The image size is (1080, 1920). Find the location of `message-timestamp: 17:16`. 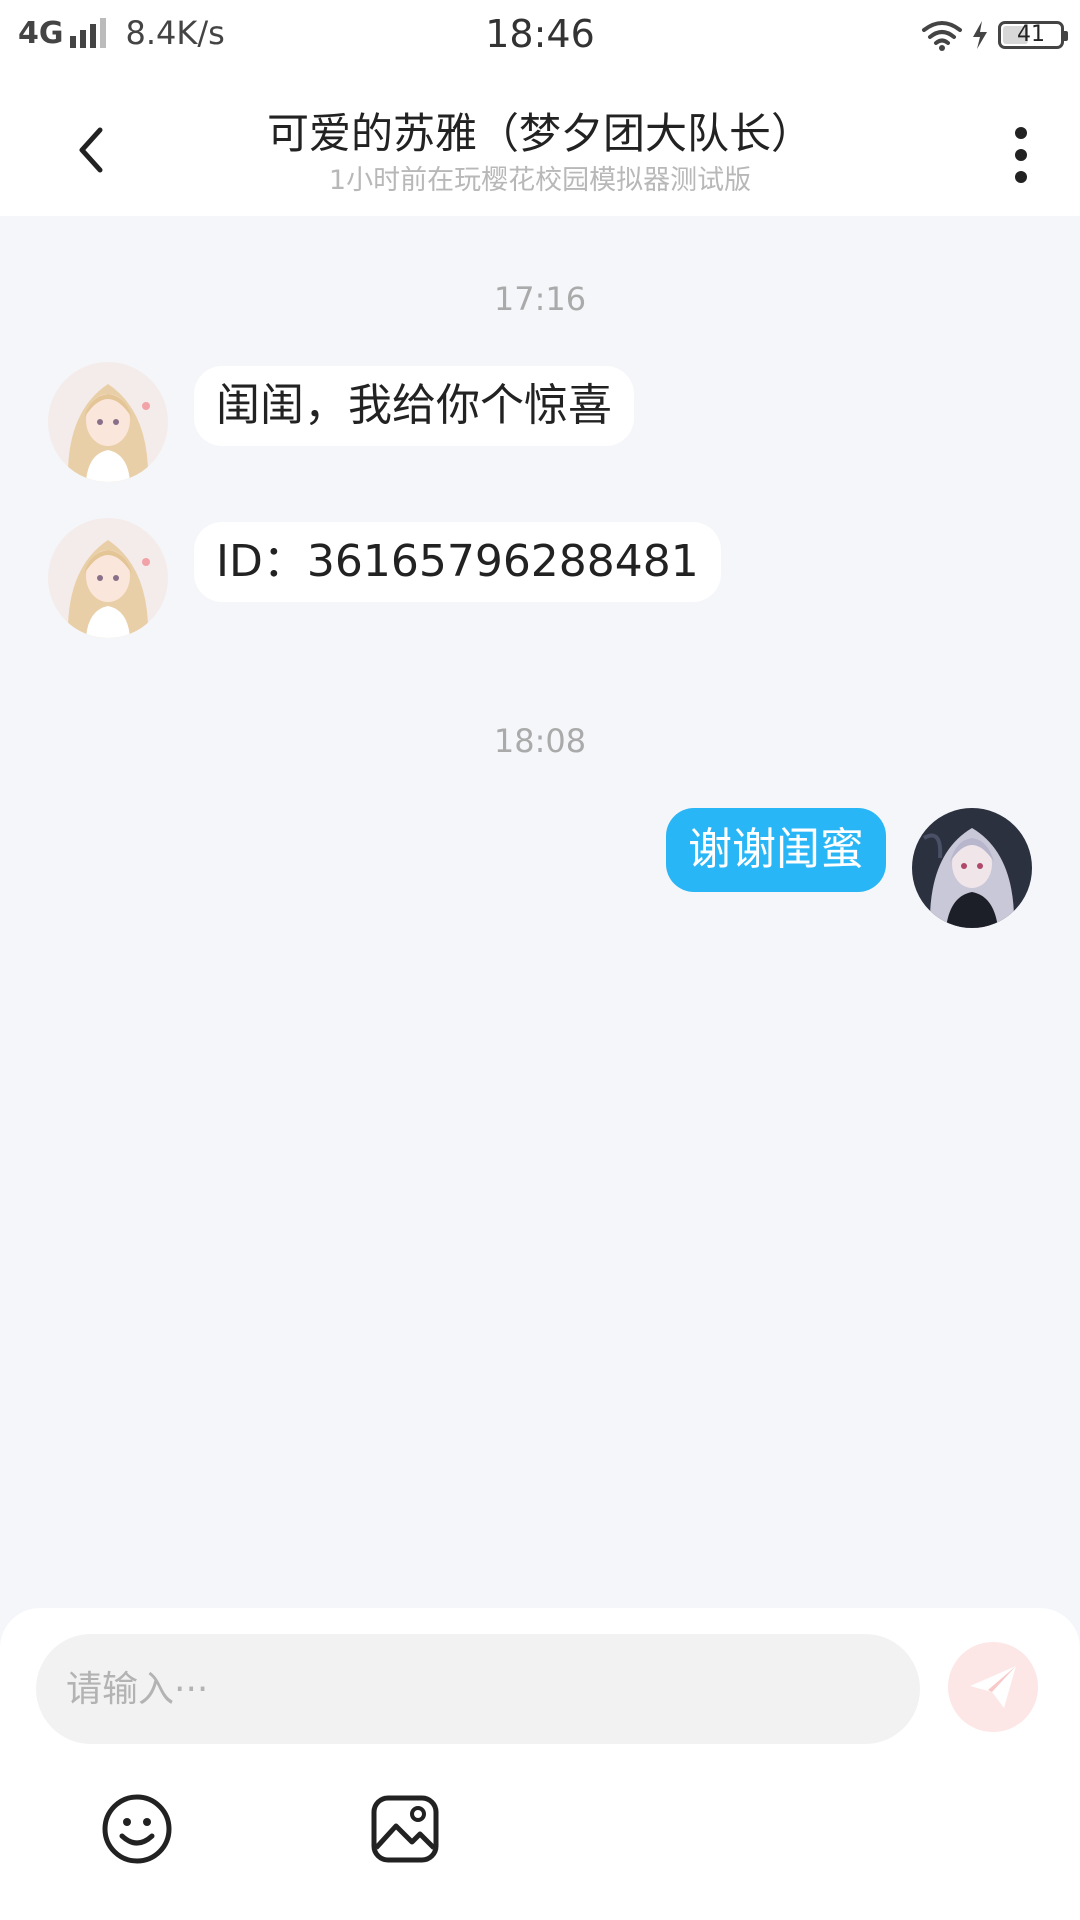

message-timestamp: 17:16 is located at coordinates (540, 299).